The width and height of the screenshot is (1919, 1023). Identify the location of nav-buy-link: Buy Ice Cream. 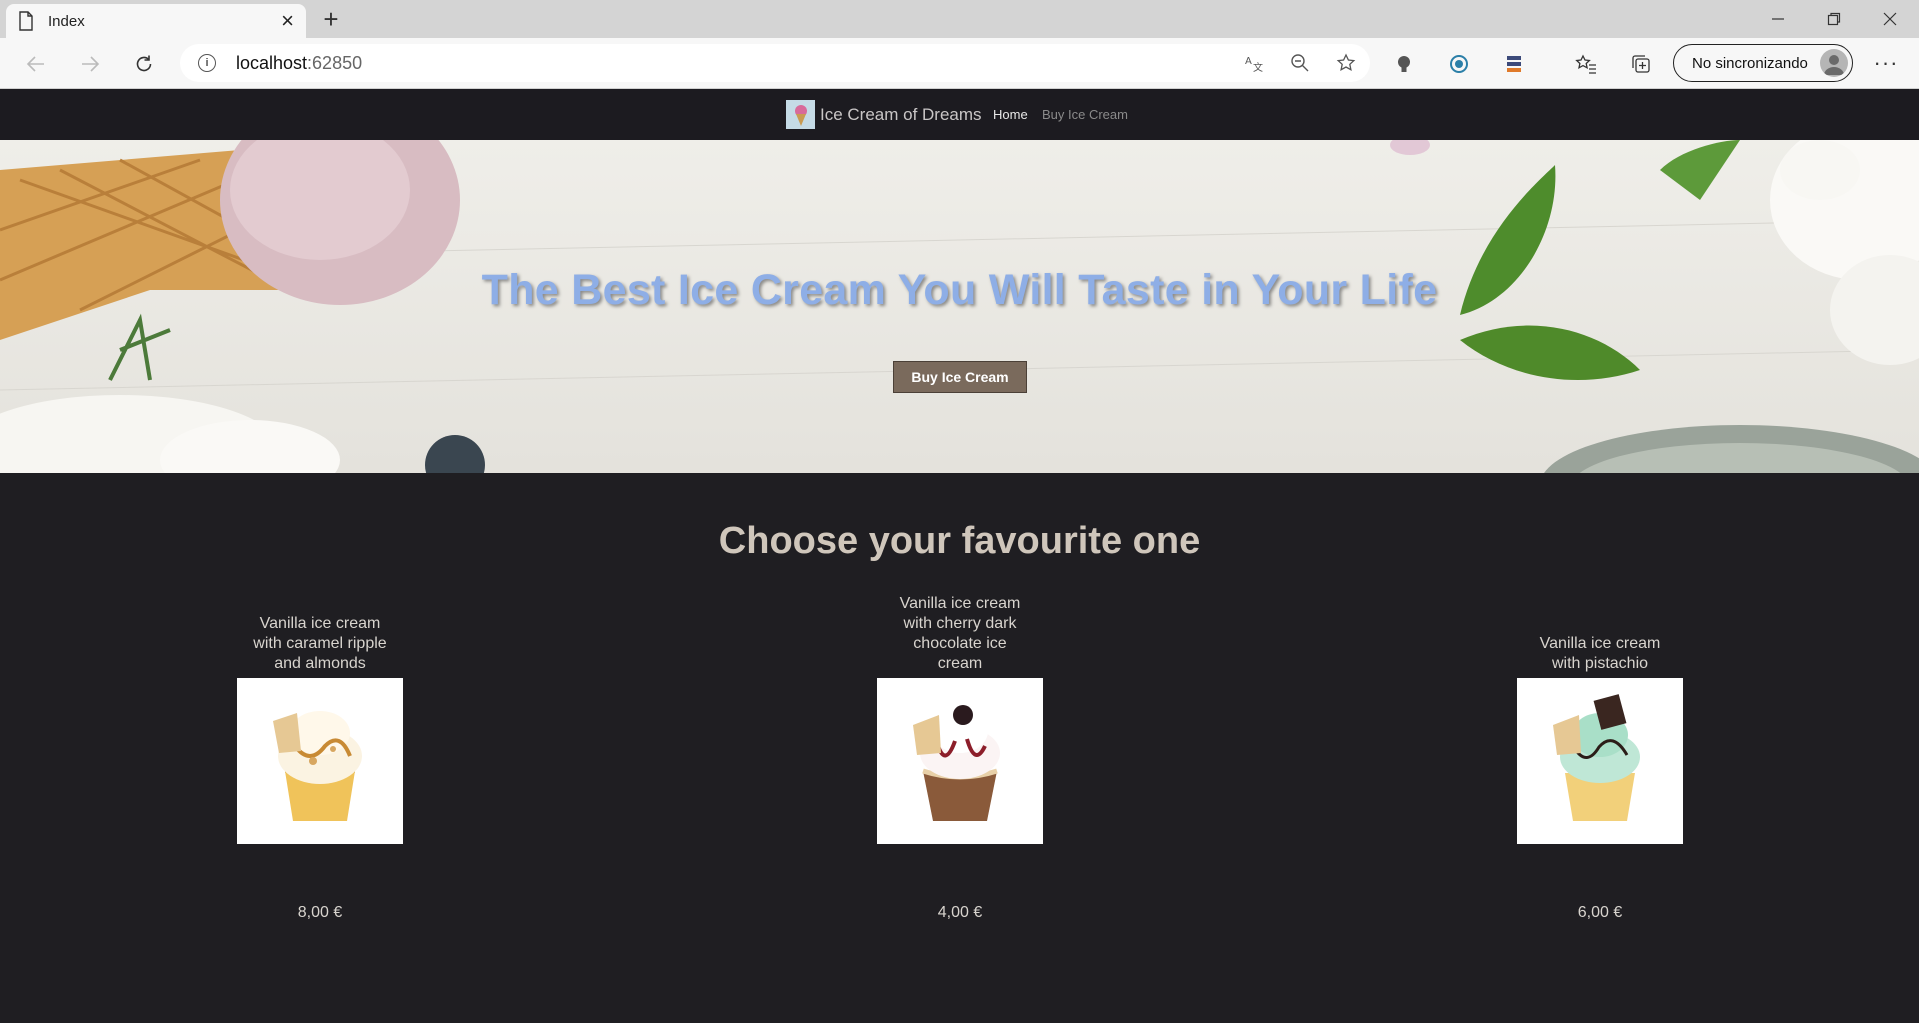
(1085, 114).